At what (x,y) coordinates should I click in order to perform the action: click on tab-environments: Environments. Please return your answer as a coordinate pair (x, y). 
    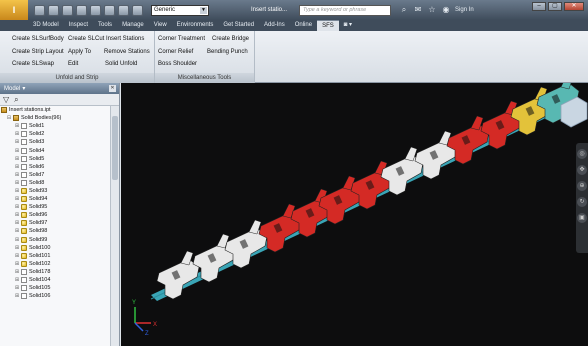
    Looking at the image, I should click on (195, 25).